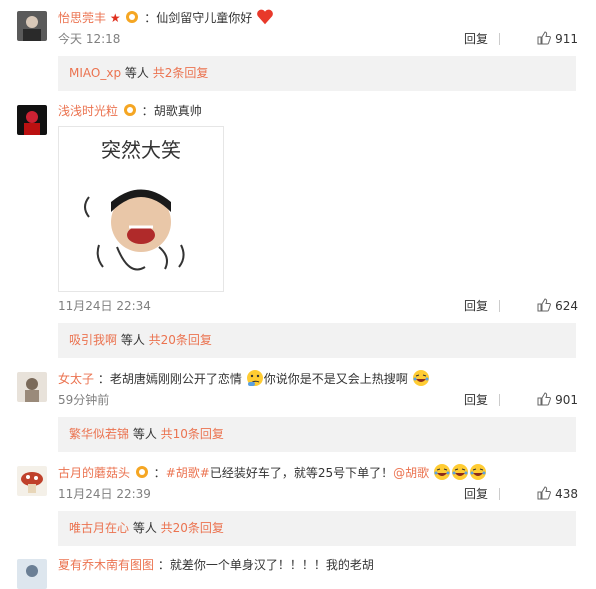 This screenshot has height=589, width=596. I want to click on like-count: 911, so click(566, 39).